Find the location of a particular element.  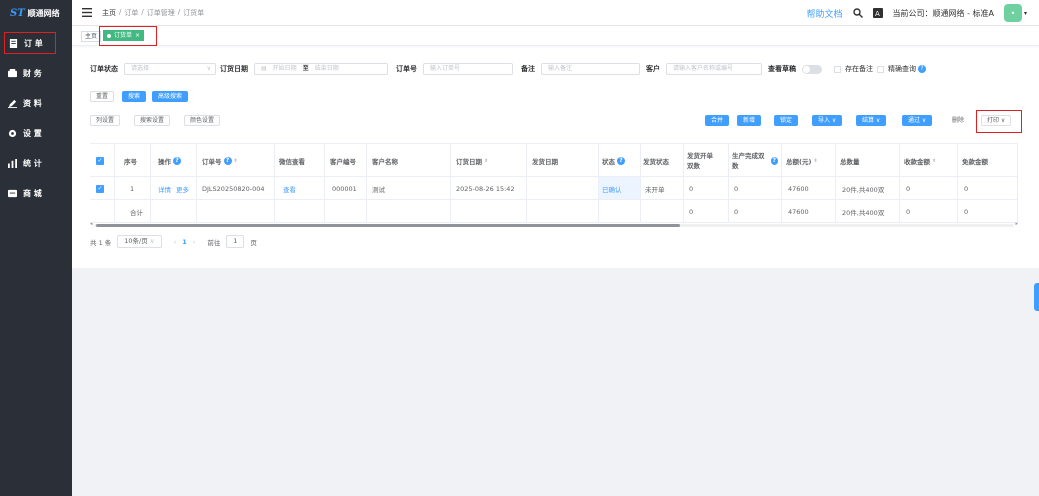

edit-icon is located at coordinates (12, 103).